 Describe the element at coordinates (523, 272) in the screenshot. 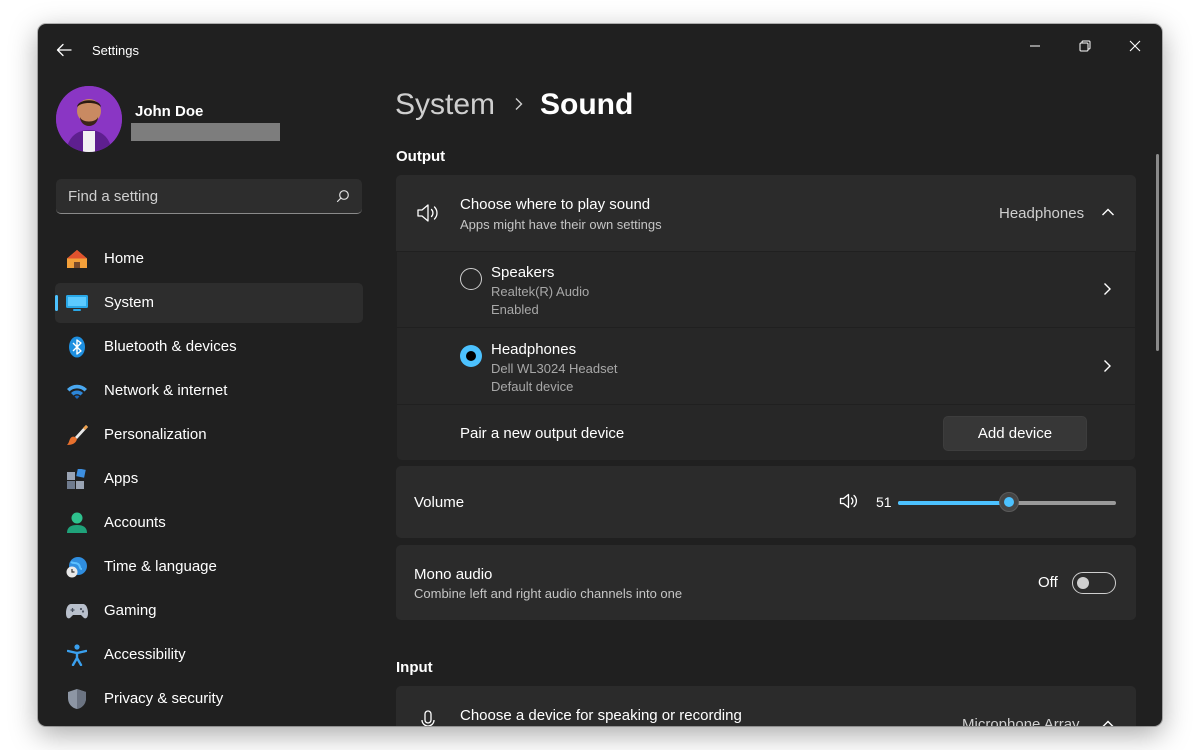

I see `device-name: Speakers` at that location.